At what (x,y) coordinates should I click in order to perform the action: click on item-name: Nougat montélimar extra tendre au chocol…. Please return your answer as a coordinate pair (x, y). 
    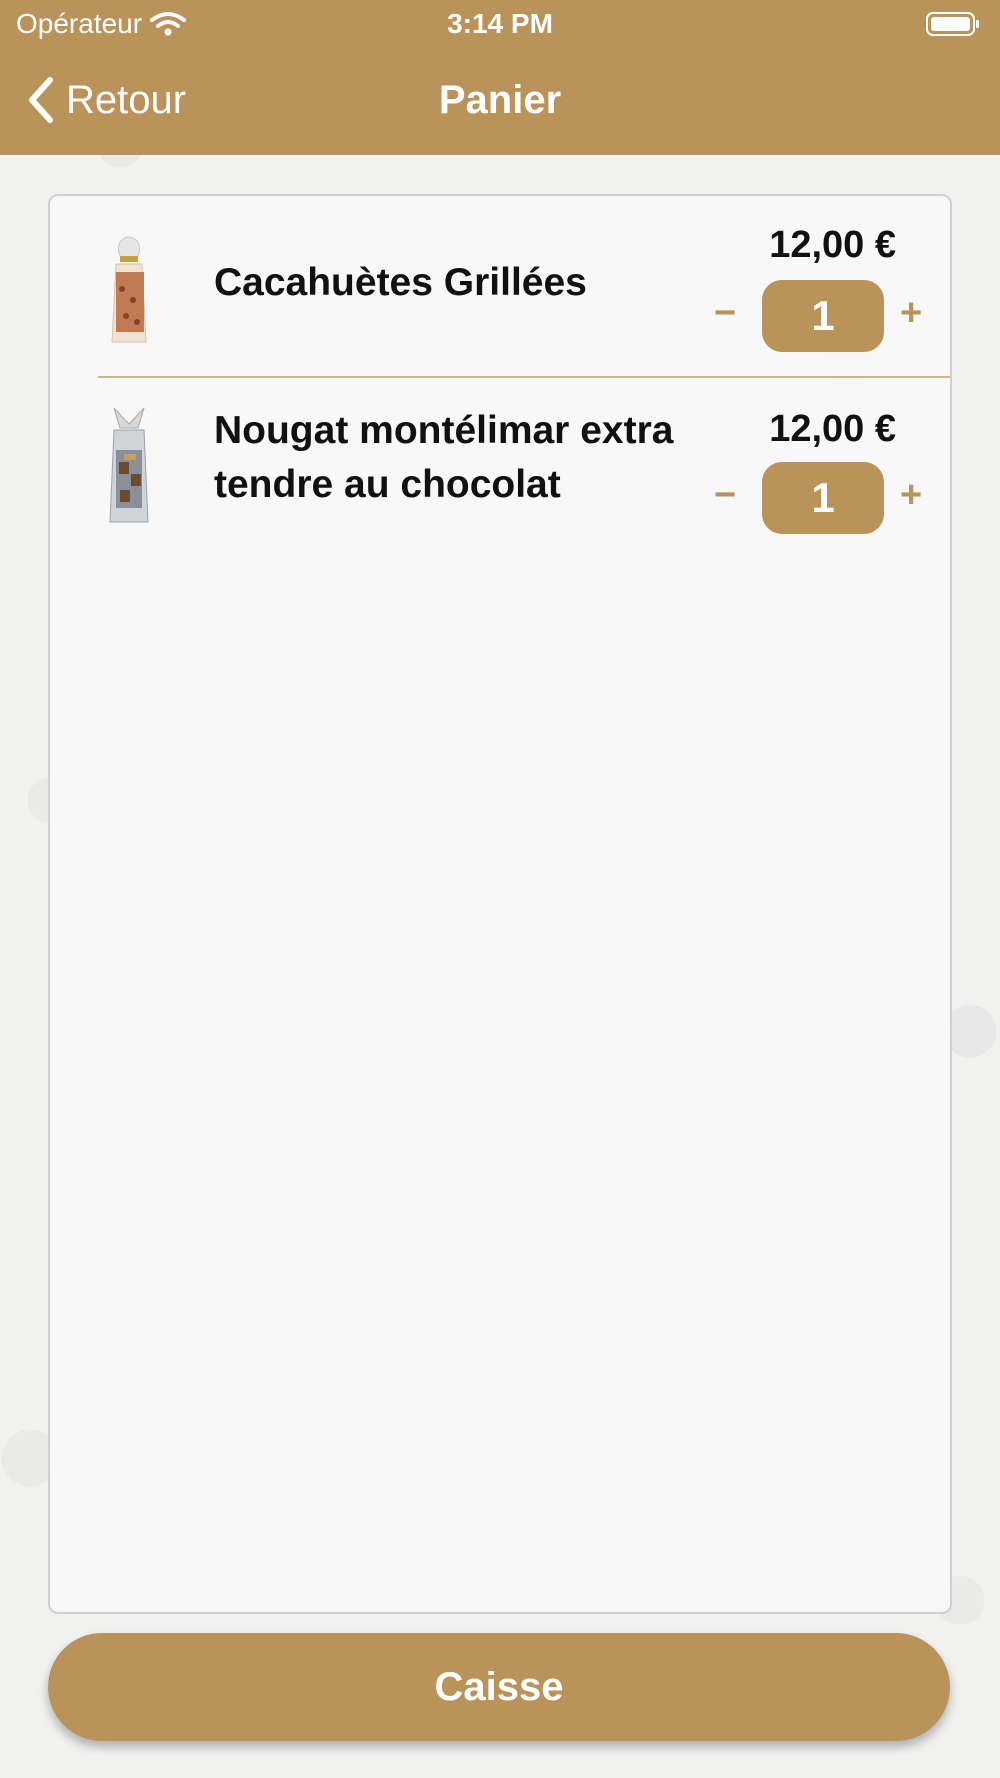
    Looking at the image, I should click on (444, 457).